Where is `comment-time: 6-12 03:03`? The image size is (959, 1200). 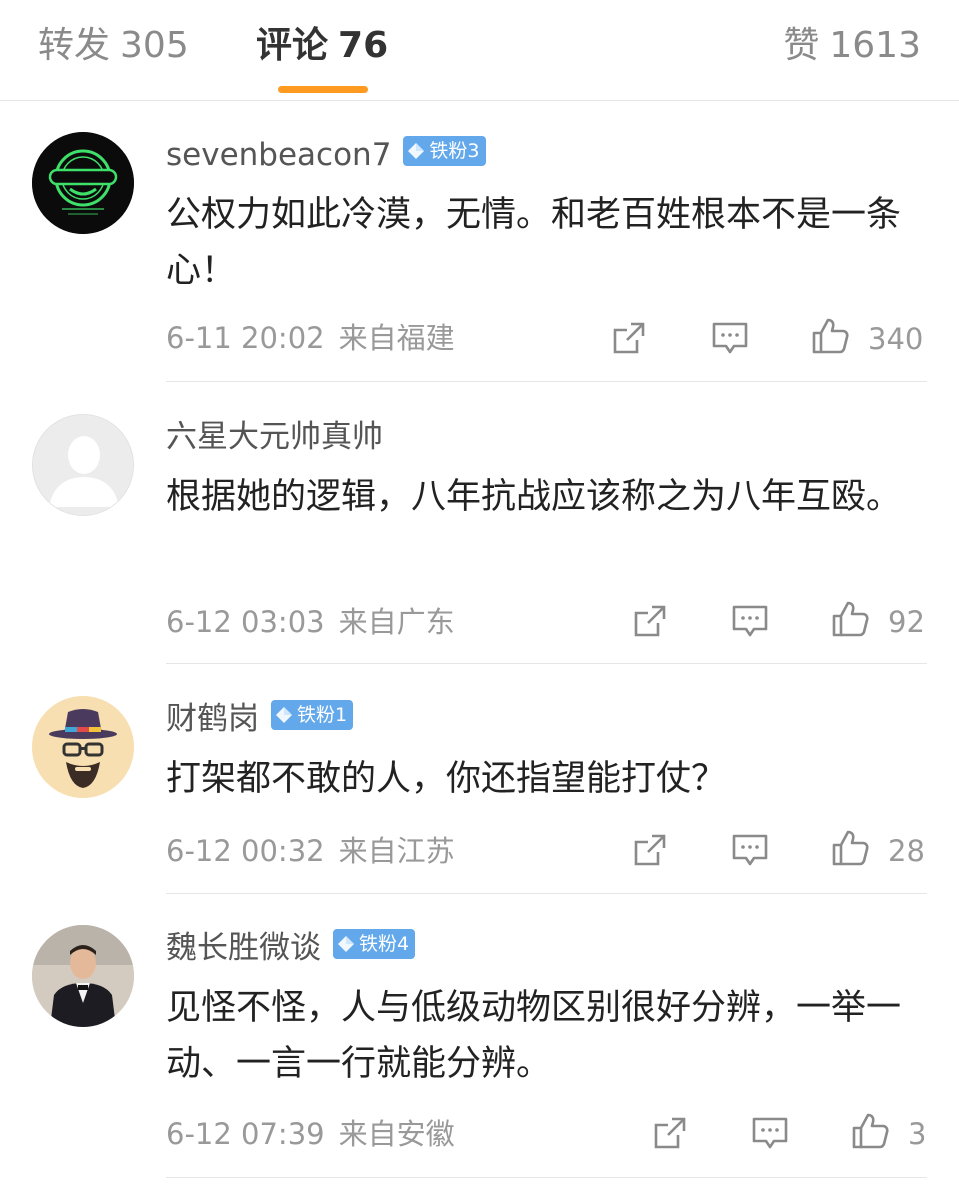
comment-time: 6-12 03:03 is located at coordinates (245, 622).